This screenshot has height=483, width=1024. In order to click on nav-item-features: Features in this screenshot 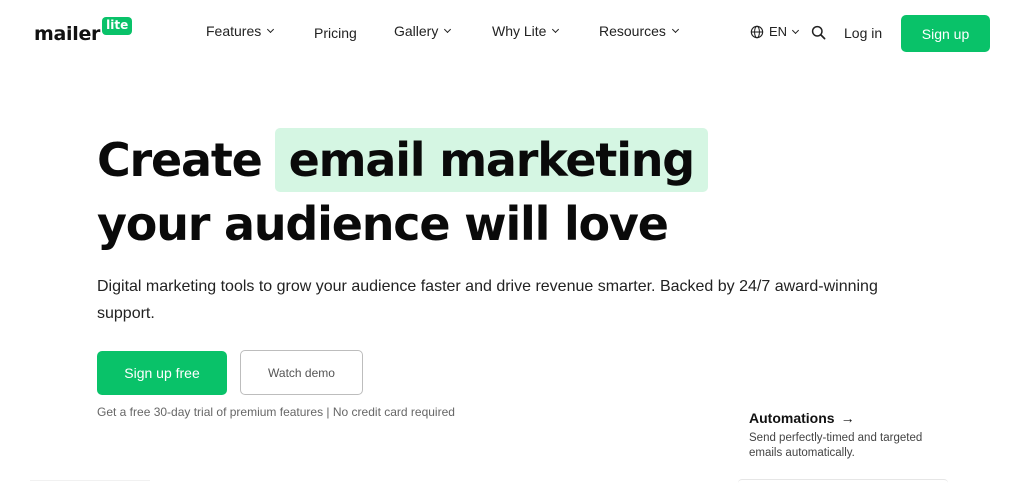, I will do `click(240, 31)`.